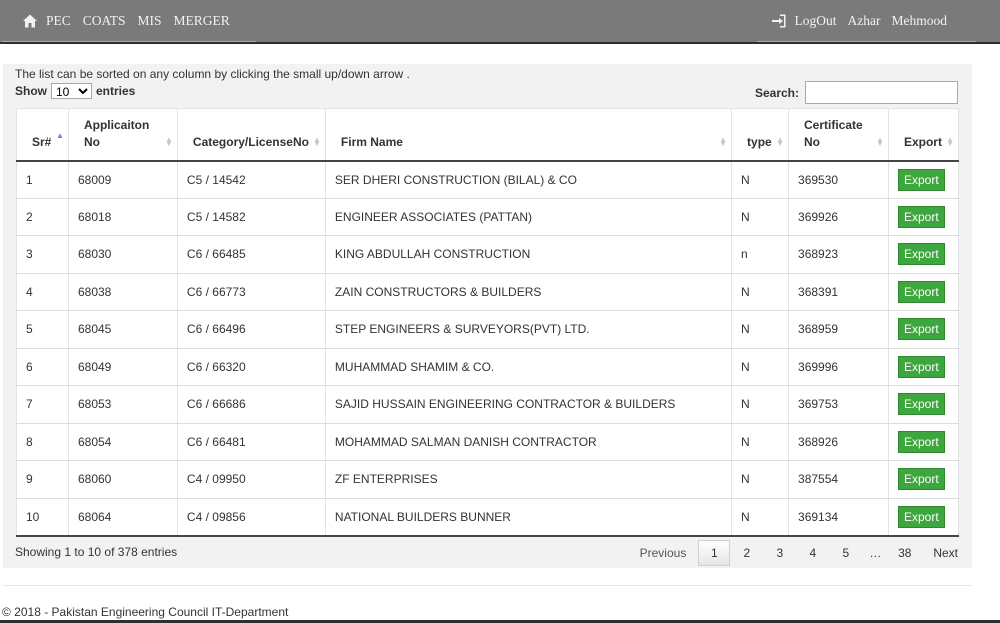 Image resolution: width=1000 pixels, height=623 pixels. Describe the element at coordinates (904, 553) in the screenshot. I see `pagination-page-last: 38` at that location.